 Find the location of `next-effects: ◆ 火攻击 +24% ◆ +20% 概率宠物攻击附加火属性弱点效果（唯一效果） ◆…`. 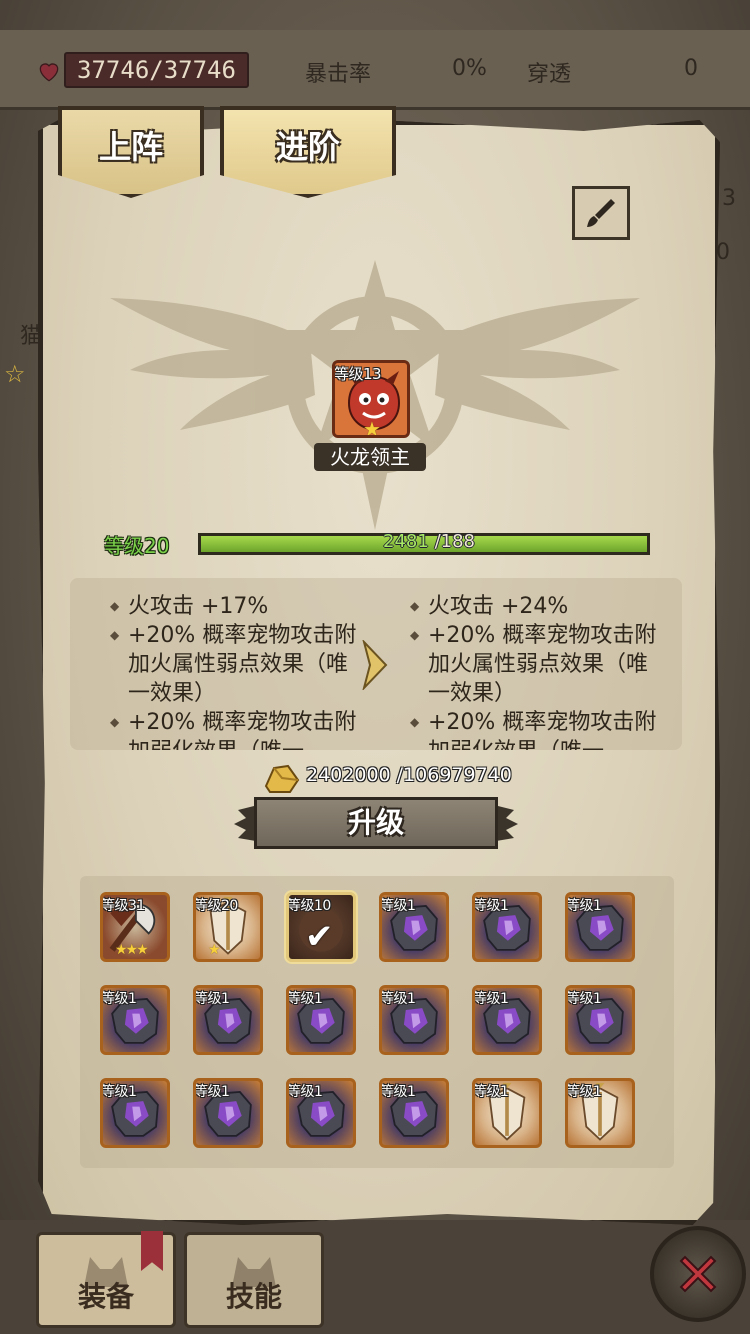

next-effects: ◆ 火攻击 +24% ◆ +20% 概率宠物攻击附加火属性弱点效果（唯一效果） ◆… is located at coordinates (535, 671).